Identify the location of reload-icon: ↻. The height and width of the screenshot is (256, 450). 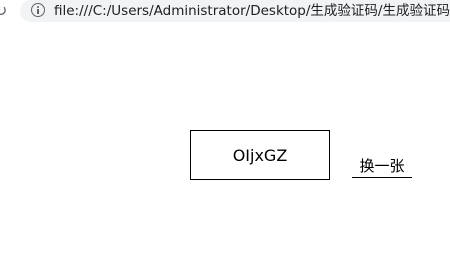
(5, 11).